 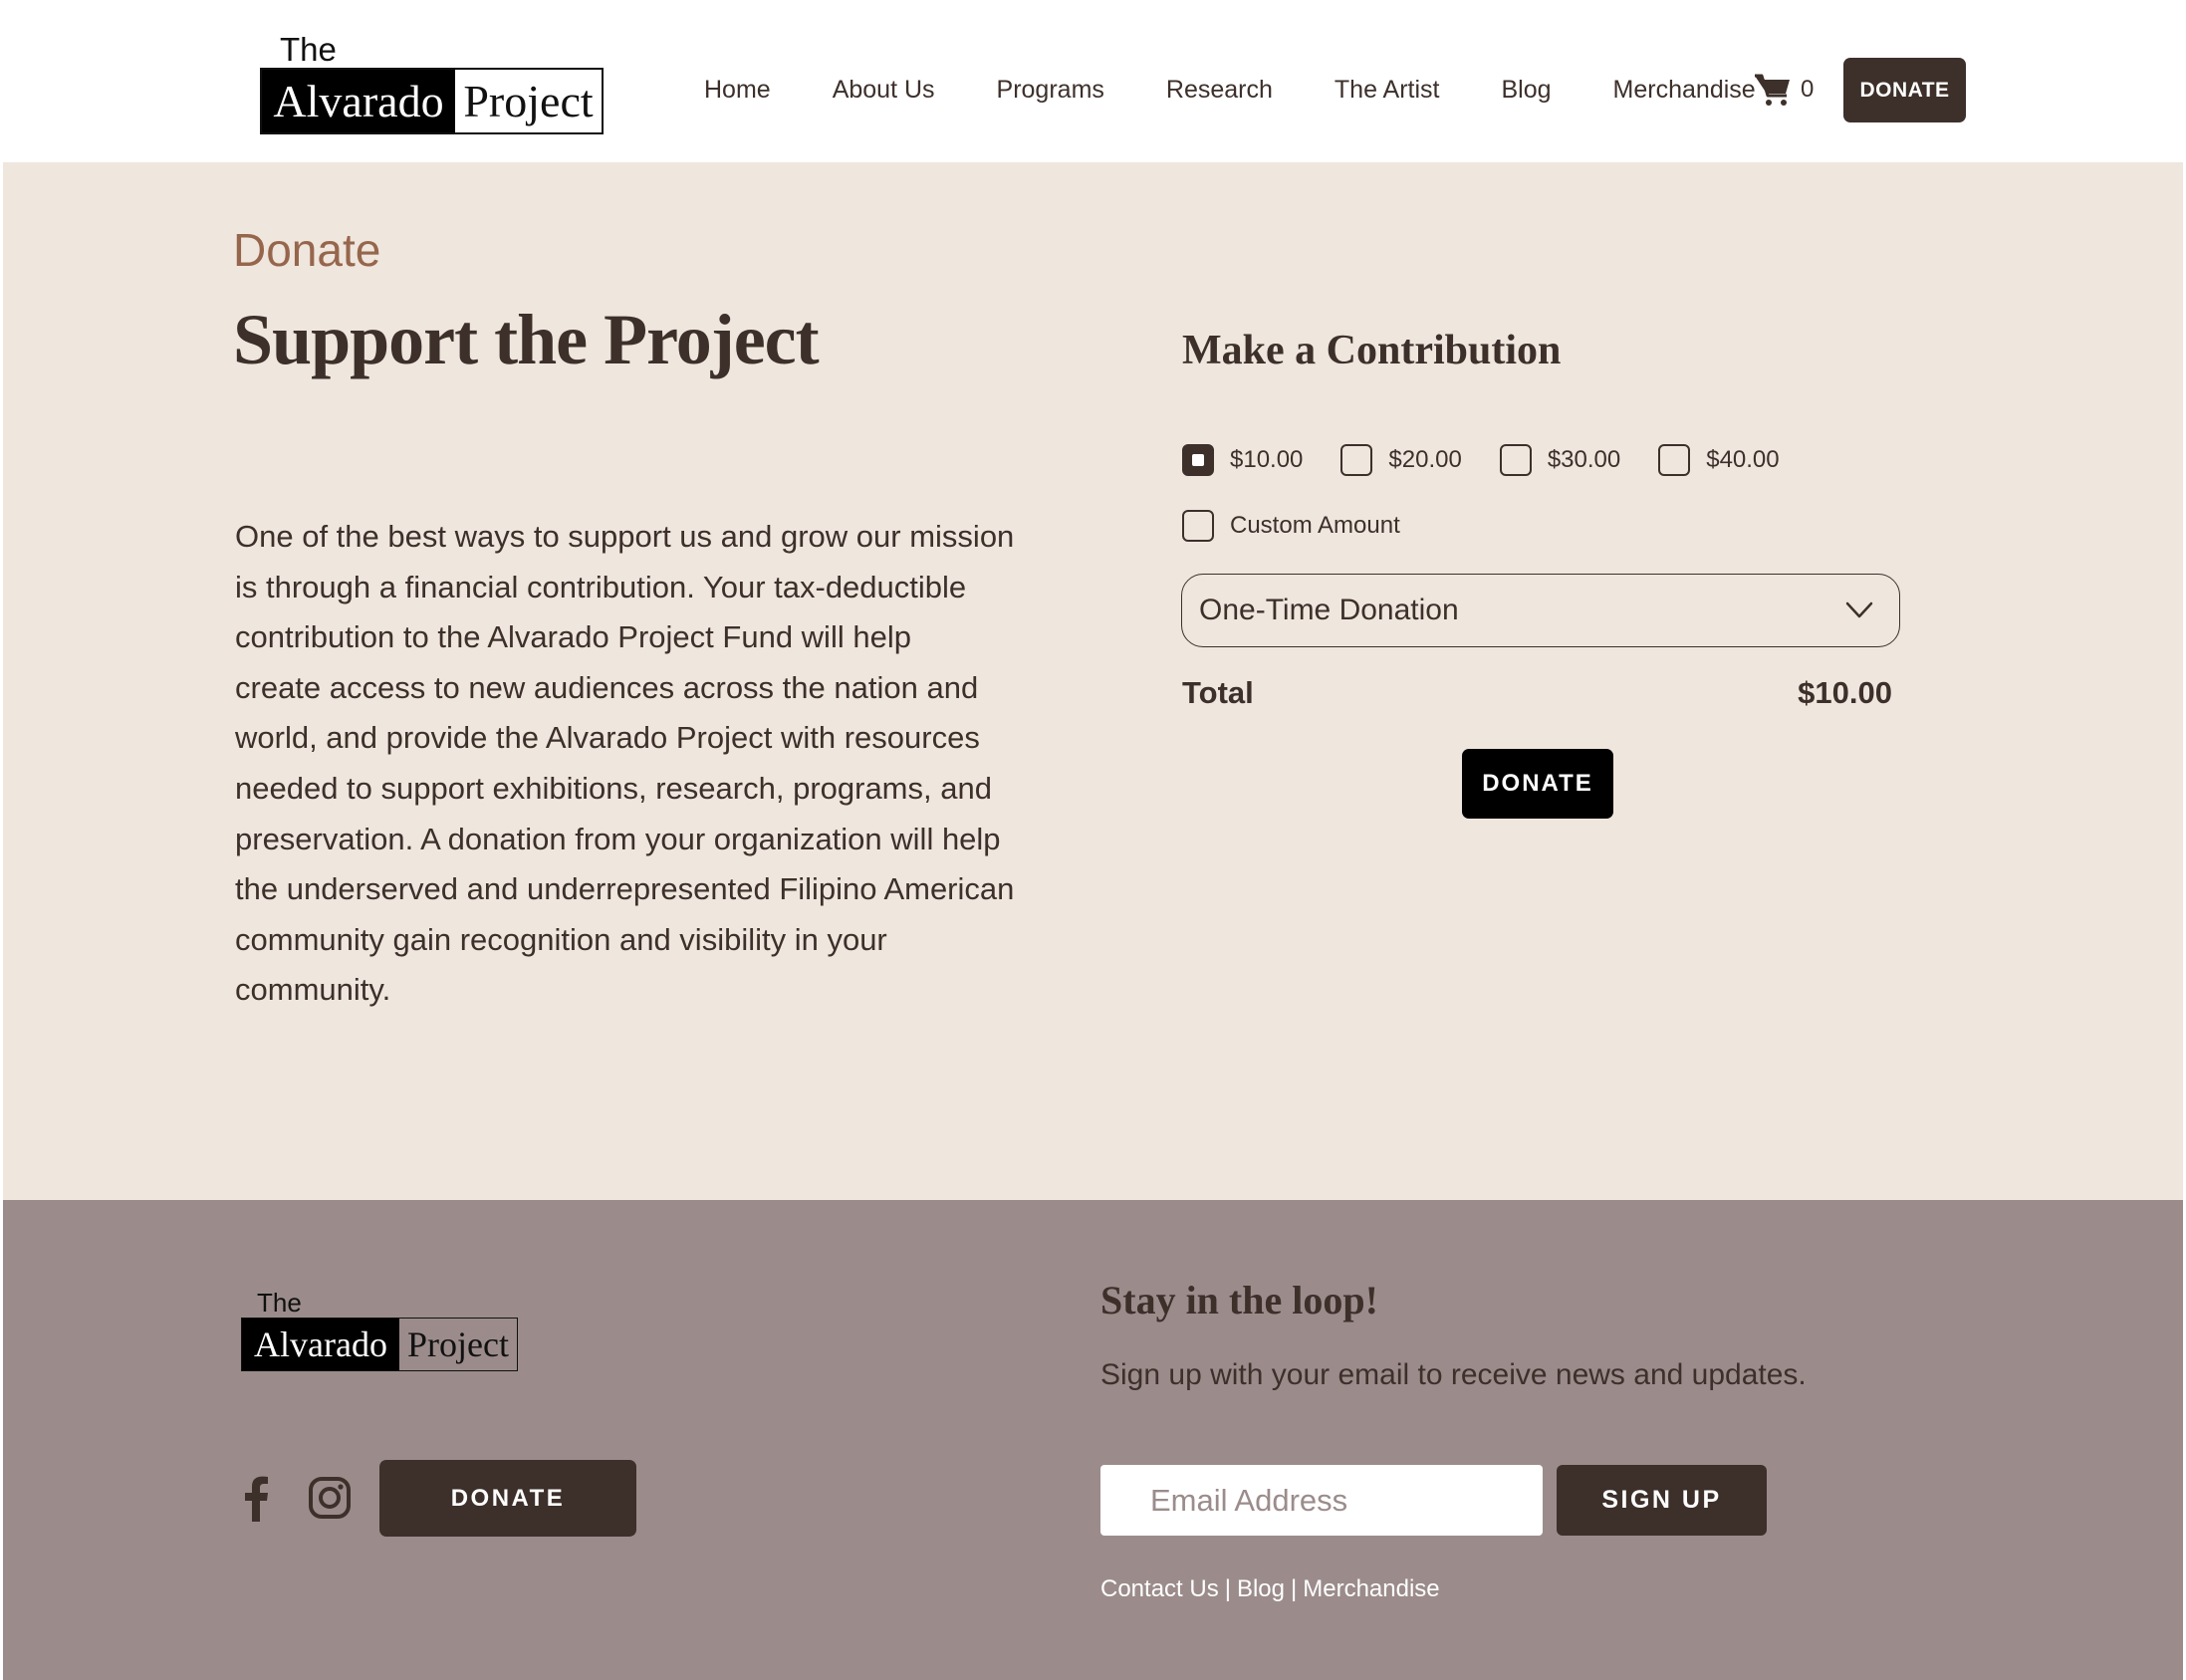 What do you see at coordinates (1425, 459) in the screenshot?
I see `amount-label: $20.00` at bounding box center [1425, 459].